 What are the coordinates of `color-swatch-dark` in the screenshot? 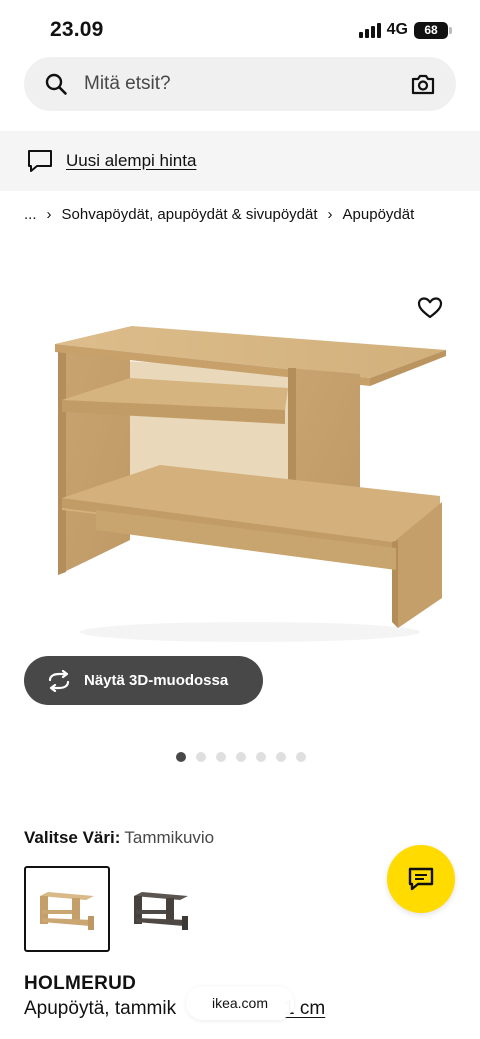 It's located at (161, 909).